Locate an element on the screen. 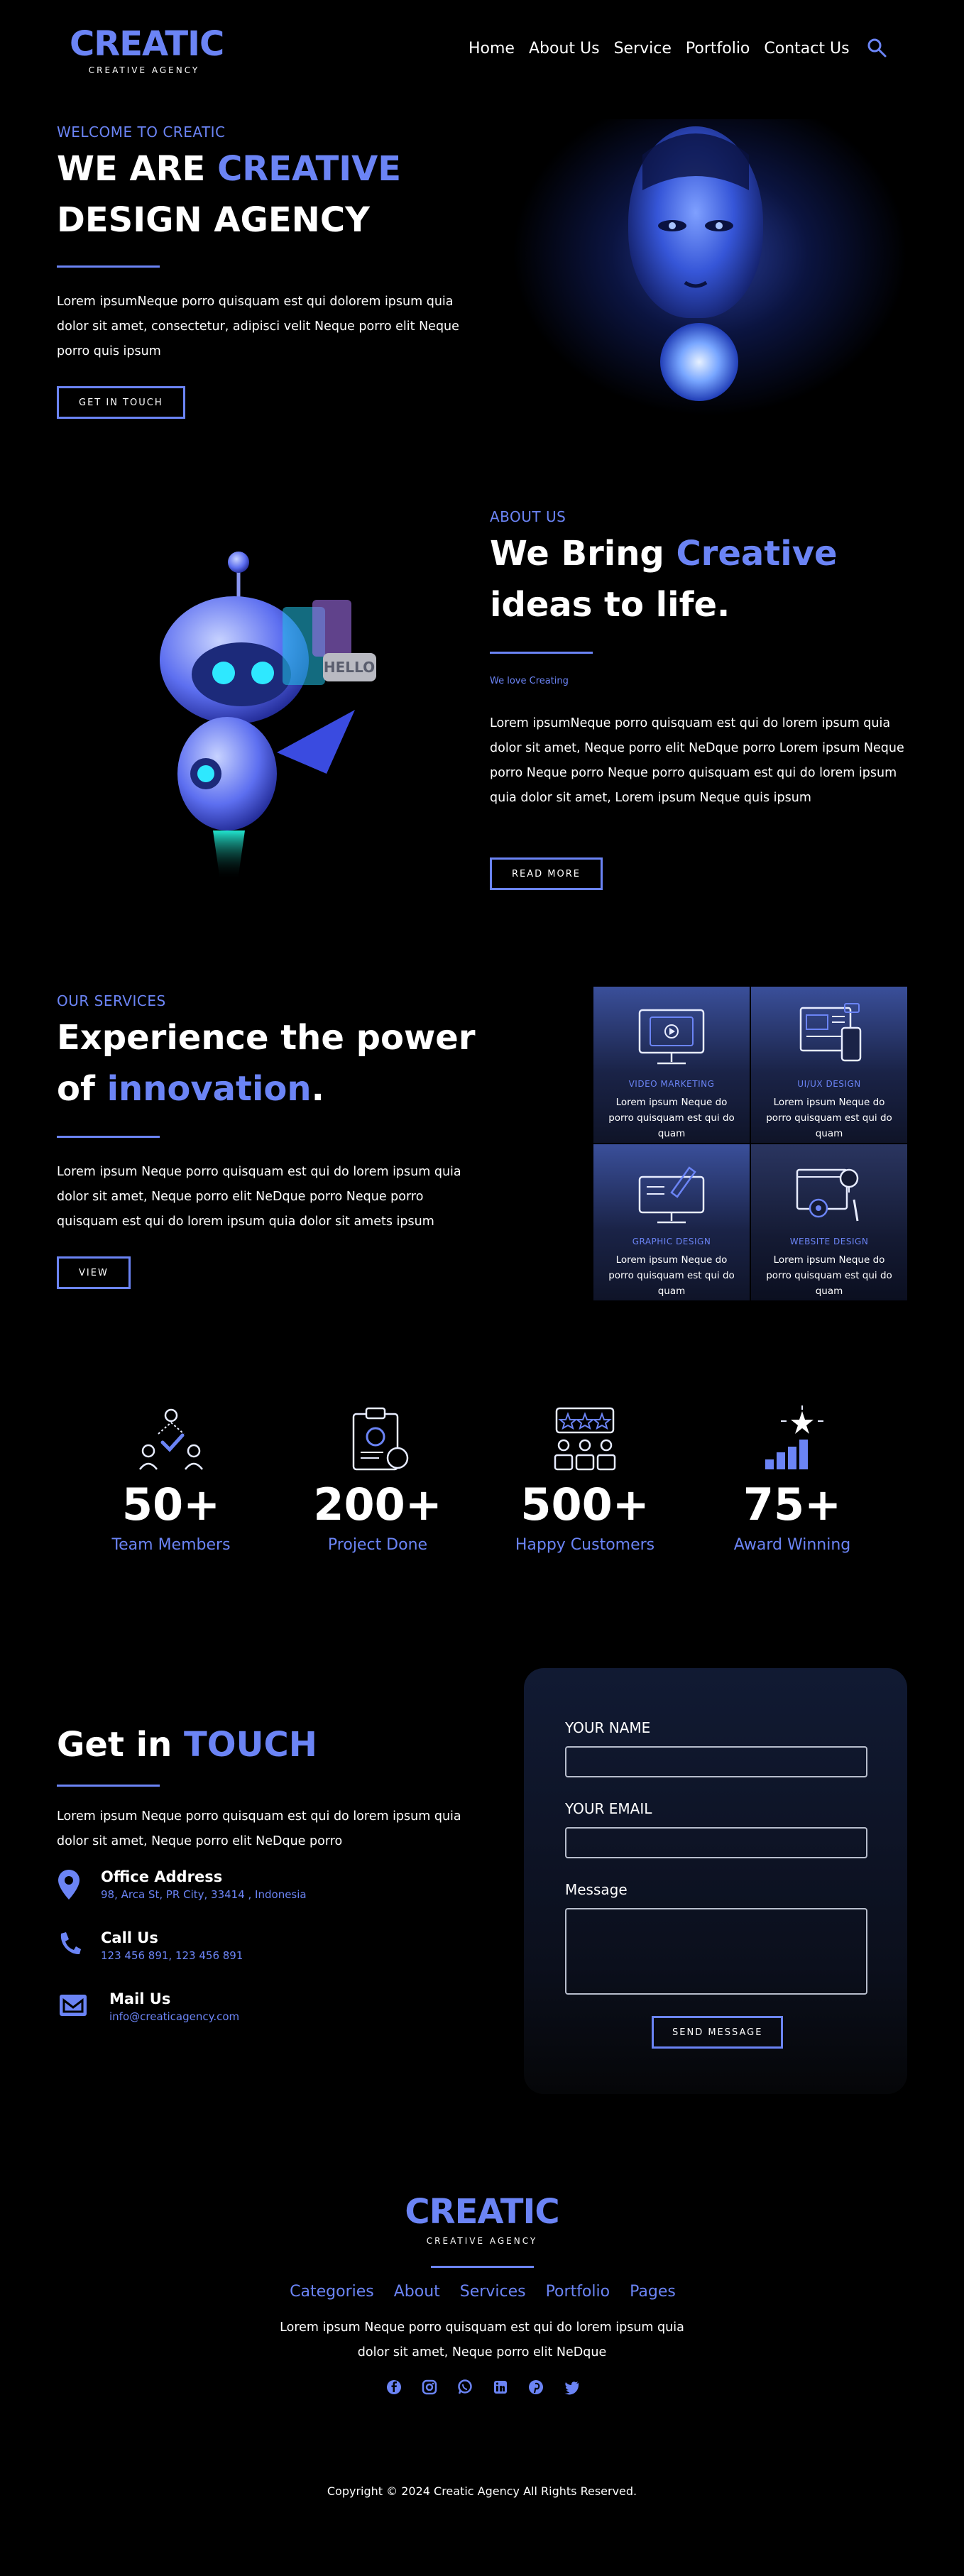 The image size is (964, 2576). search-icon is located at coordinates (877, 47).